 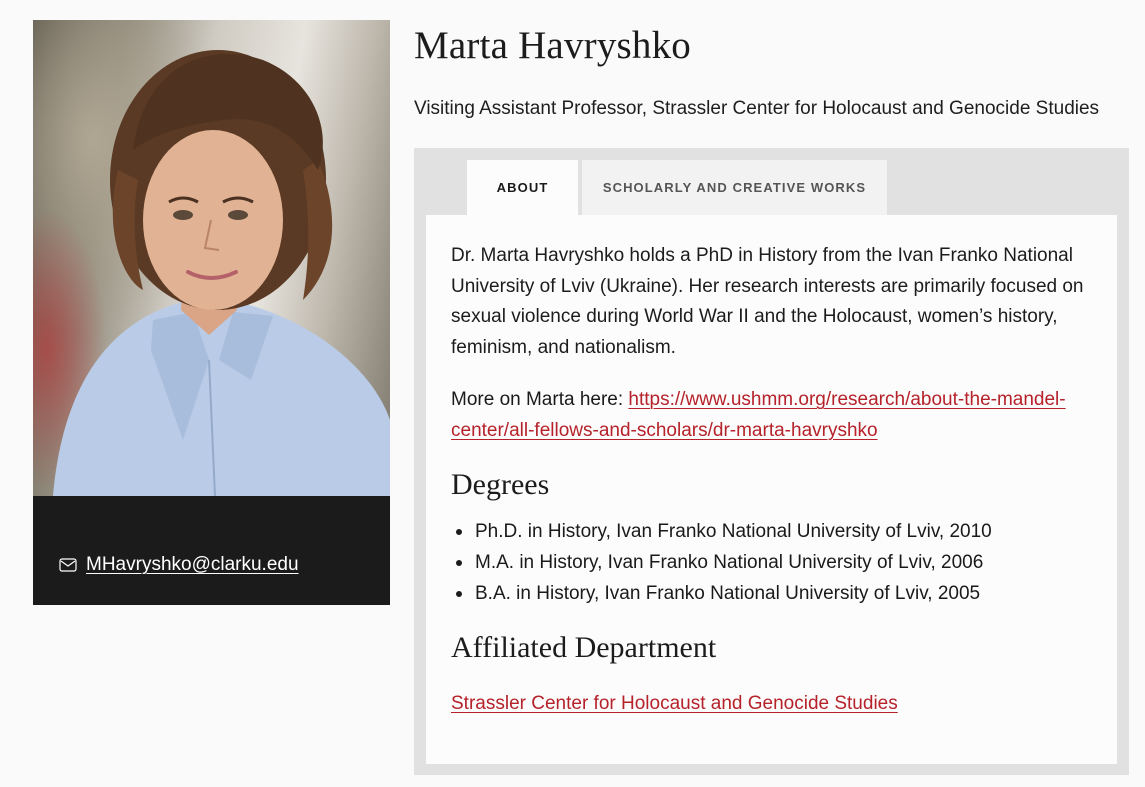 I want to click on email-link: MHavryshko@clarku.edu, so click(x=192, y=565).